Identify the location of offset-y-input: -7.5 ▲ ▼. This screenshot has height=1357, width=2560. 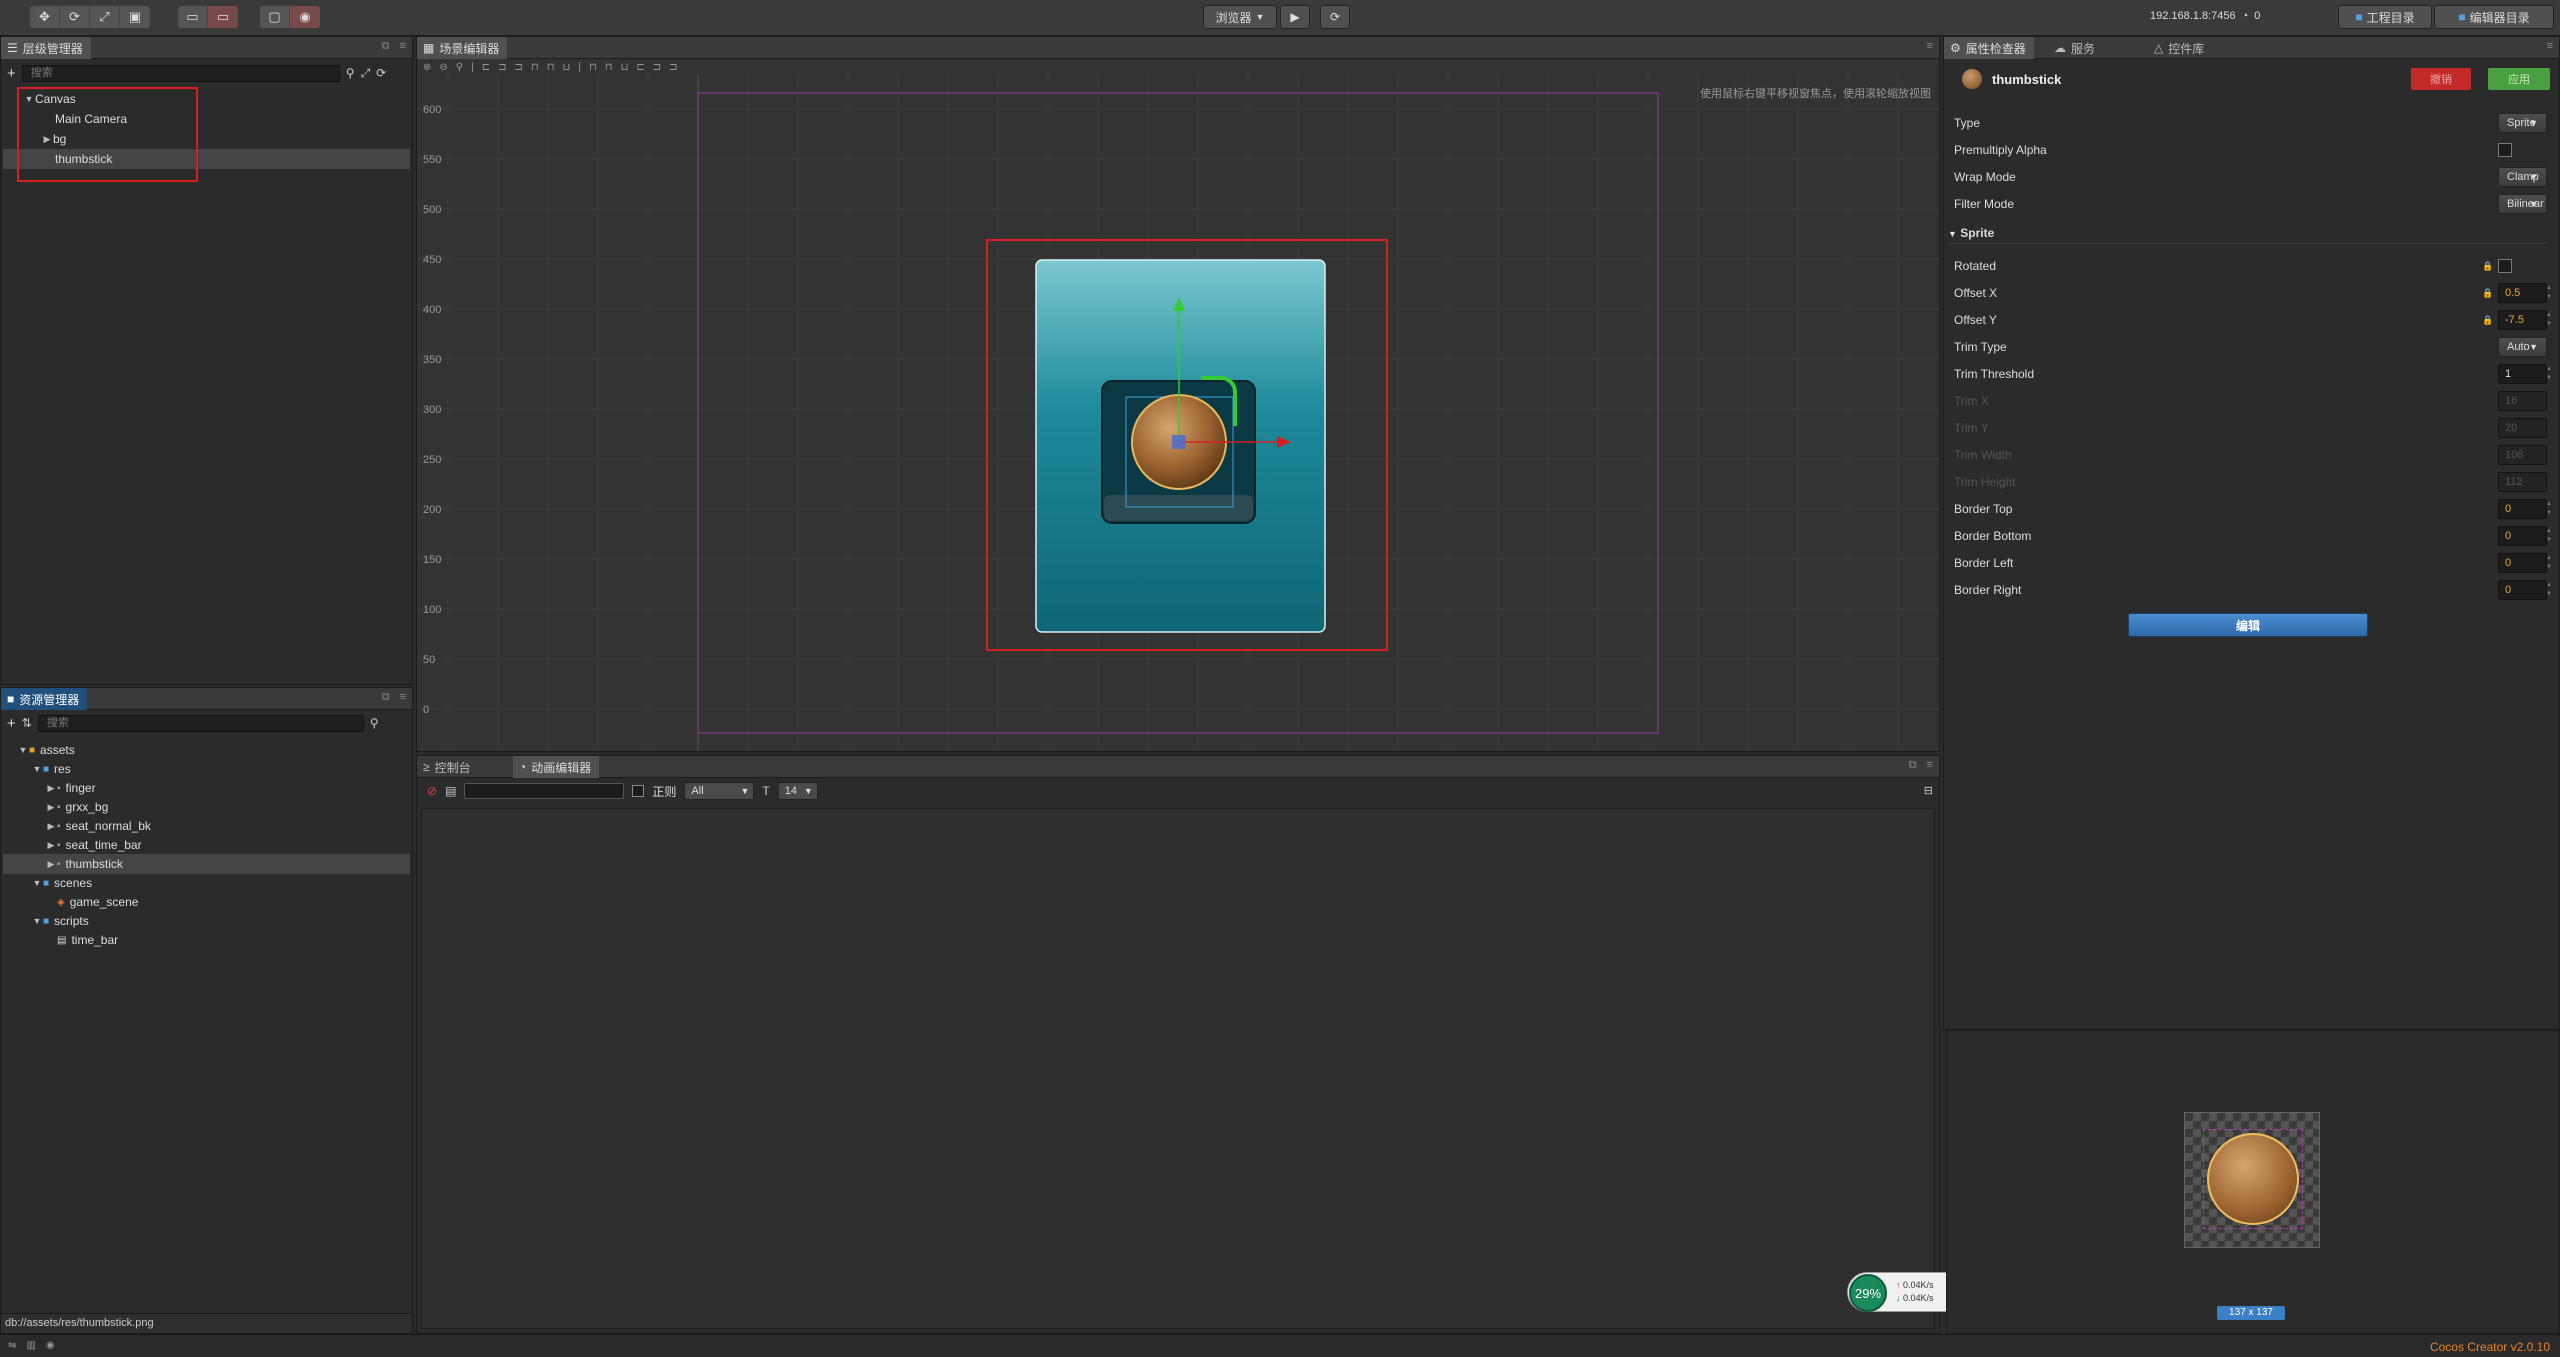
(2525, 320).